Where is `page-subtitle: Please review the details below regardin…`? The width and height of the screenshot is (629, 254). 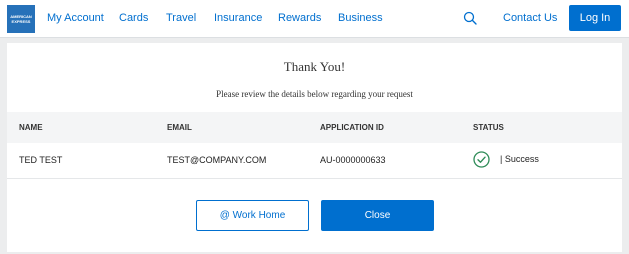
page-subtitle: Please review the details below regardin… is located at coordinates (314, 94).